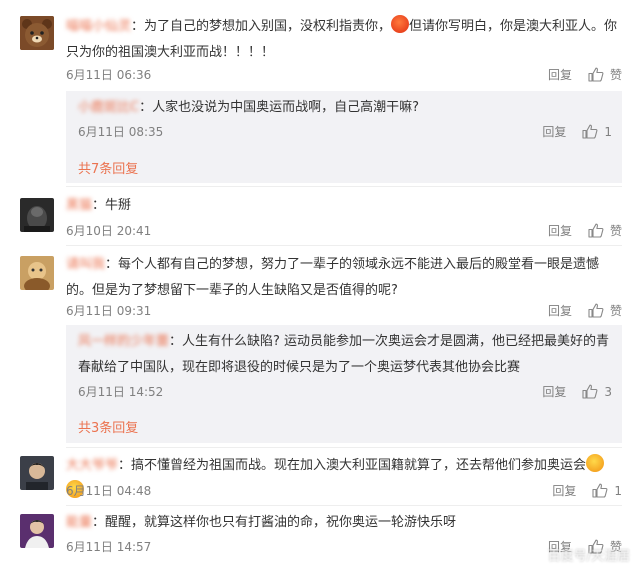 This screenshot has width=640, height=572. Describe the element at coordinates (400, 24) in the screenshot. I see `angry-face-emoji` at that location.